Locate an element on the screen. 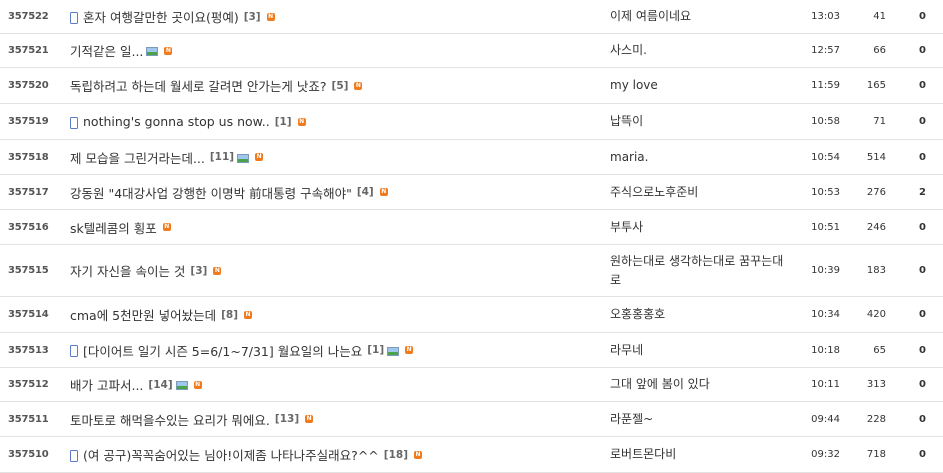  post-number: 357517 is located at coordinates (28, 192).